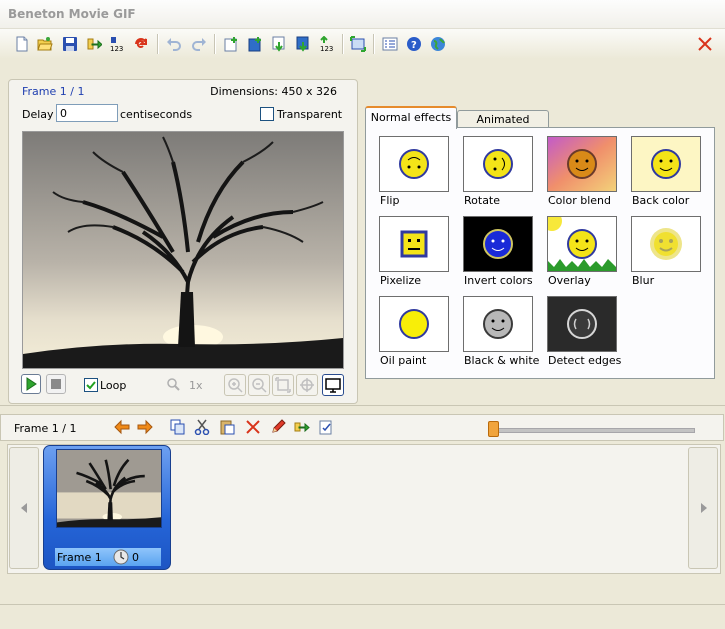  What do you see at coordinates (493, 429) in the screenshot?
I see `frame-slider-thumb` at bounding box center [493, 429].